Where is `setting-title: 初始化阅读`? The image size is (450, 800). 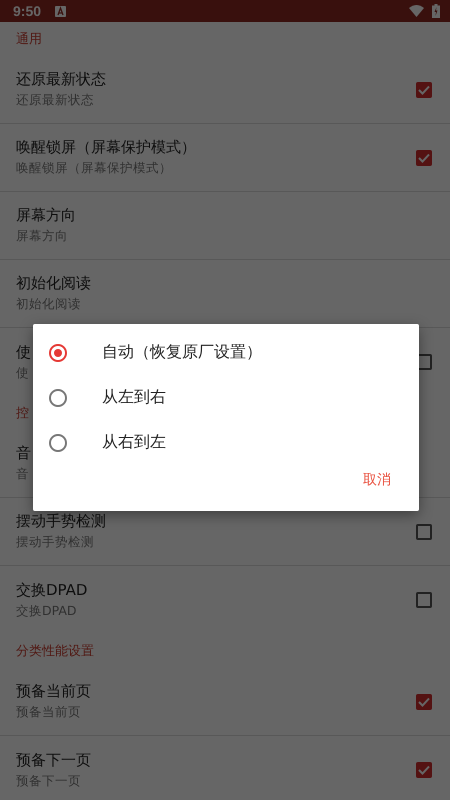
setting-title: 初始化阅读 is located at coordinates (53, 283).